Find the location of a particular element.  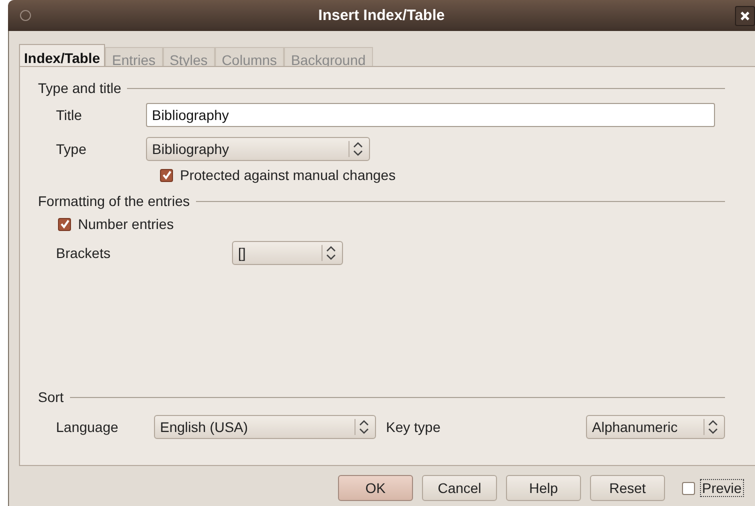

key-type-dropdown: Alphanumeric is located at coordinates (655, 427).